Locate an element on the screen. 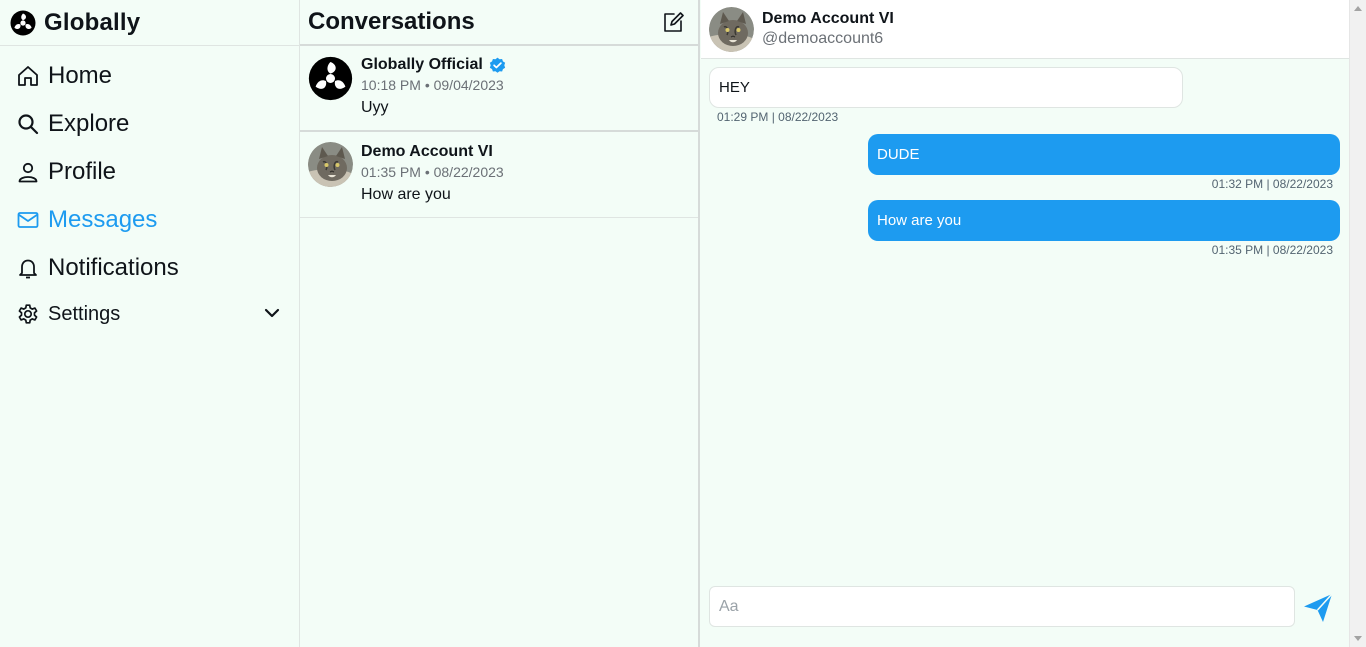  conversation-name: Globally Official is located at coordinates (422, 64).